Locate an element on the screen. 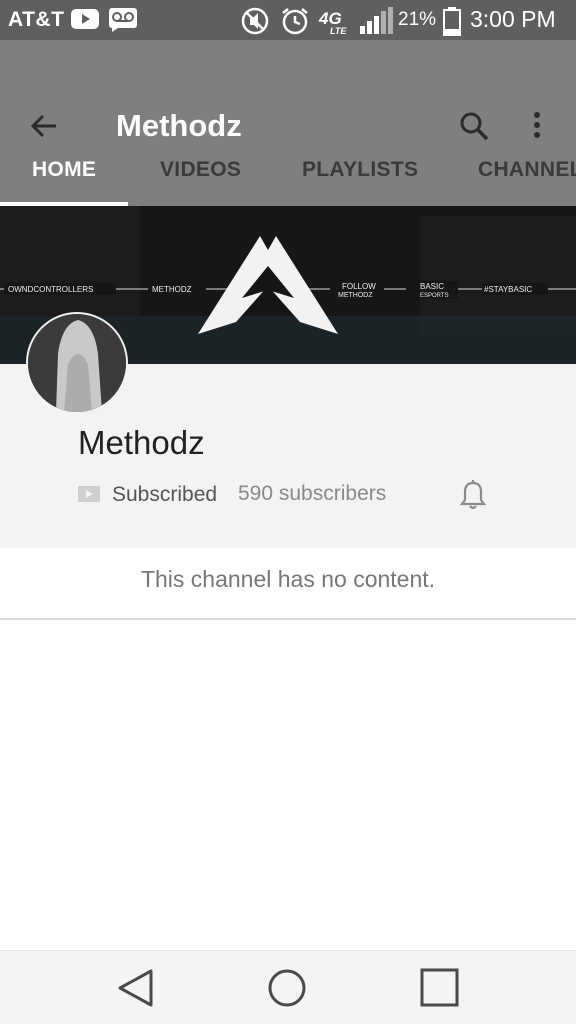  tab-home: HOME is located at coordinates (64, 173).